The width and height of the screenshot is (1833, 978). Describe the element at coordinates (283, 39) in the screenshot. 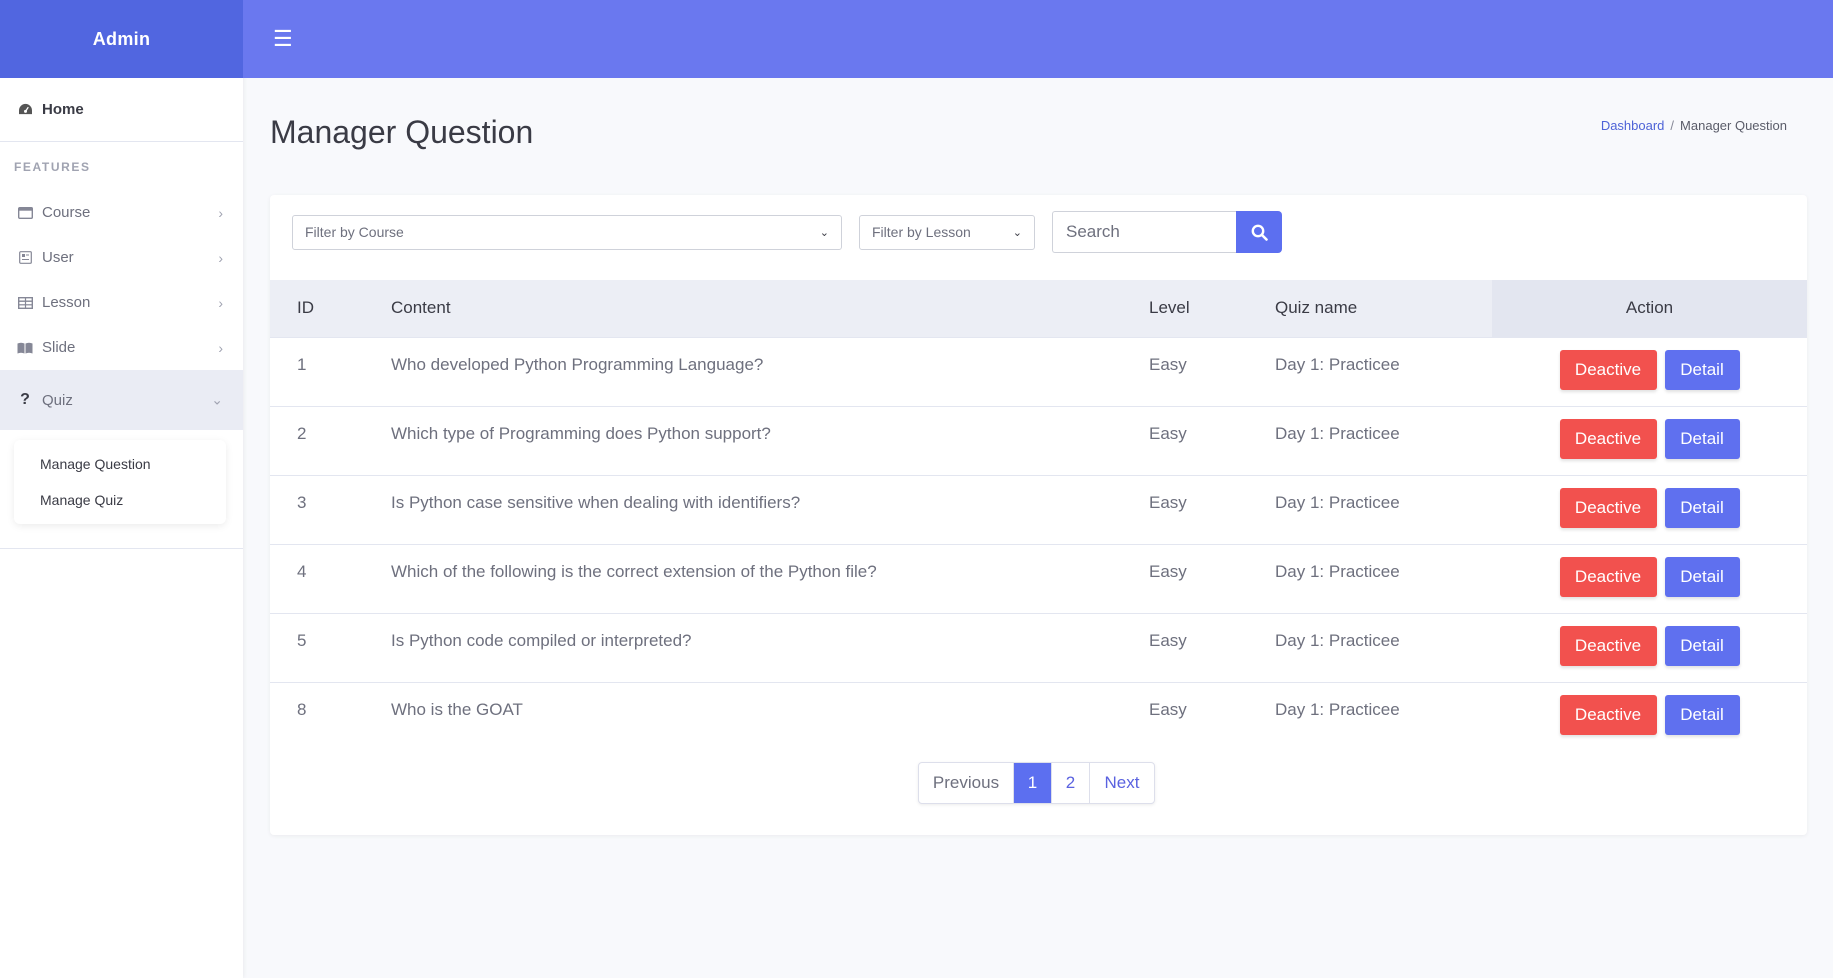

I see `menu-toggle-icon: ☰` at that location.